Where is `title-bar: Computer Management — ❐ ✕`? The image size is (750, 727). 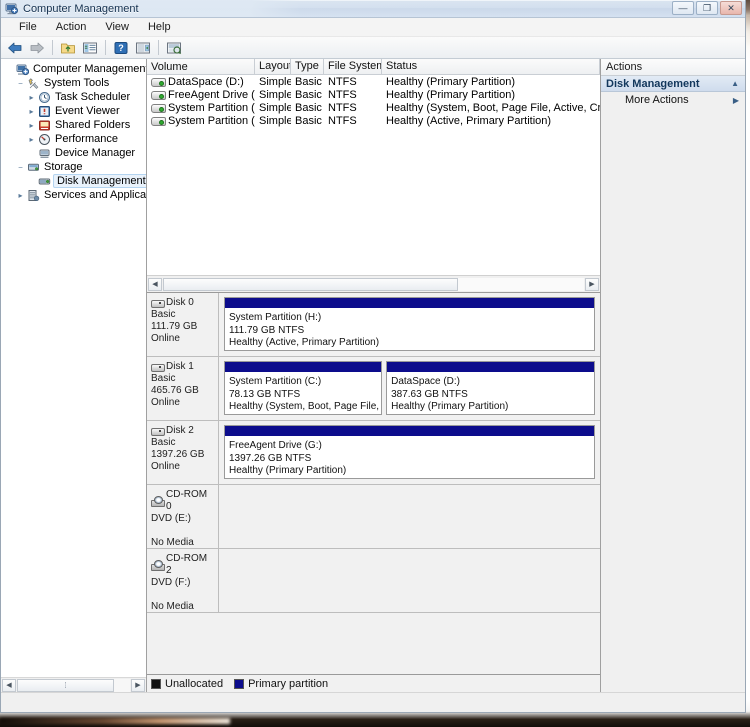
title-bar: Computer Management — ❐ ✕ is located at coordinates (373, 9).